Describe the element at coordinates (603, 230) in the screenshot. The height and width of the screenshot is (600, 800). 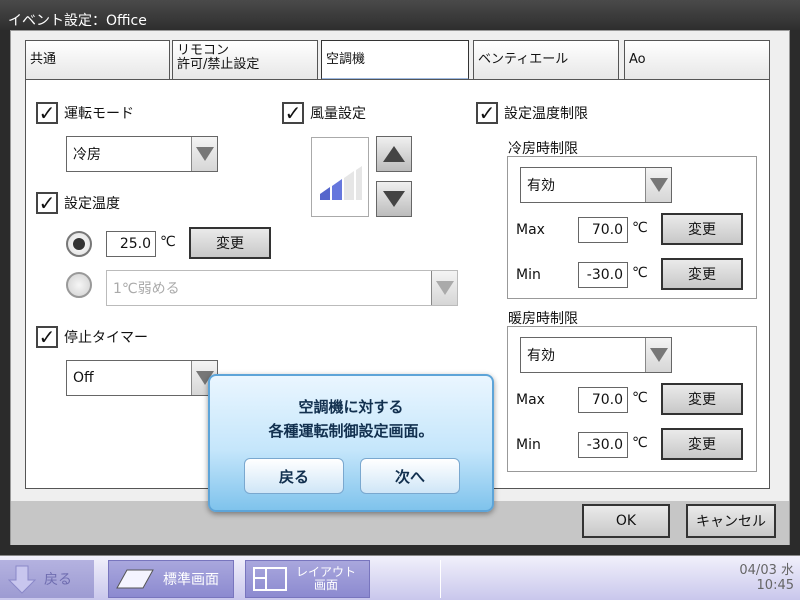
I see `cooling-max-value: 70.0` at that location.